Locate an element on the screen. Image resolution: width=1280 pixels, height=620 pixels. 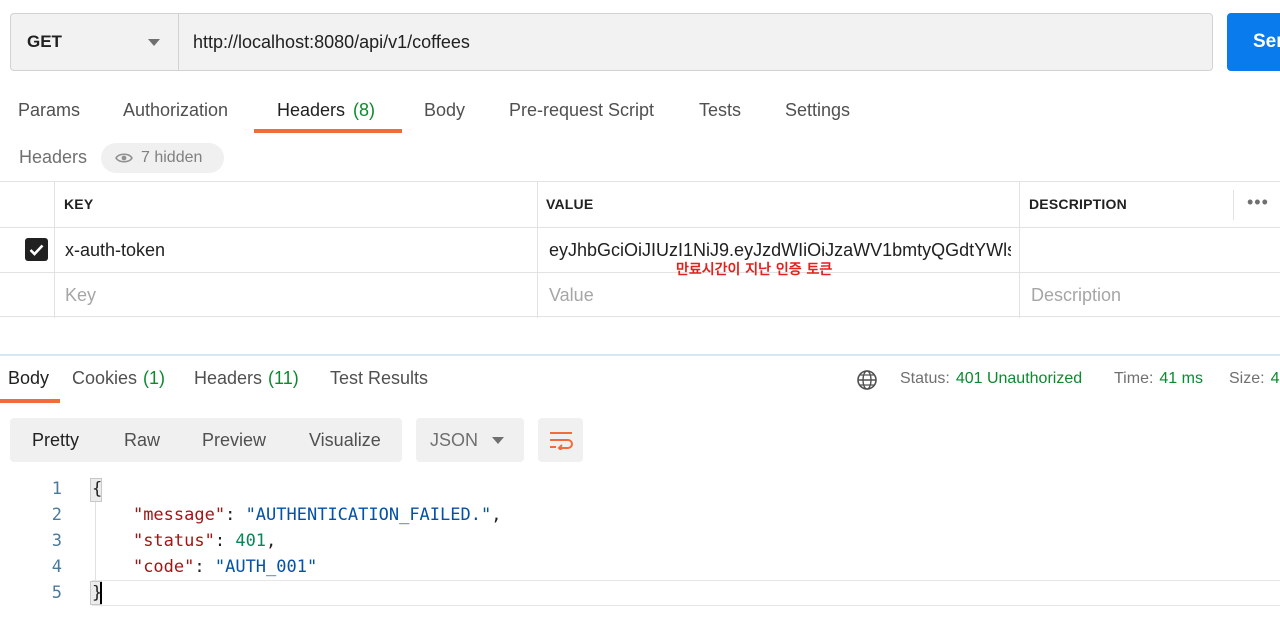
status-value: 401 Unauthorized is located at coordinates (1019, 378).